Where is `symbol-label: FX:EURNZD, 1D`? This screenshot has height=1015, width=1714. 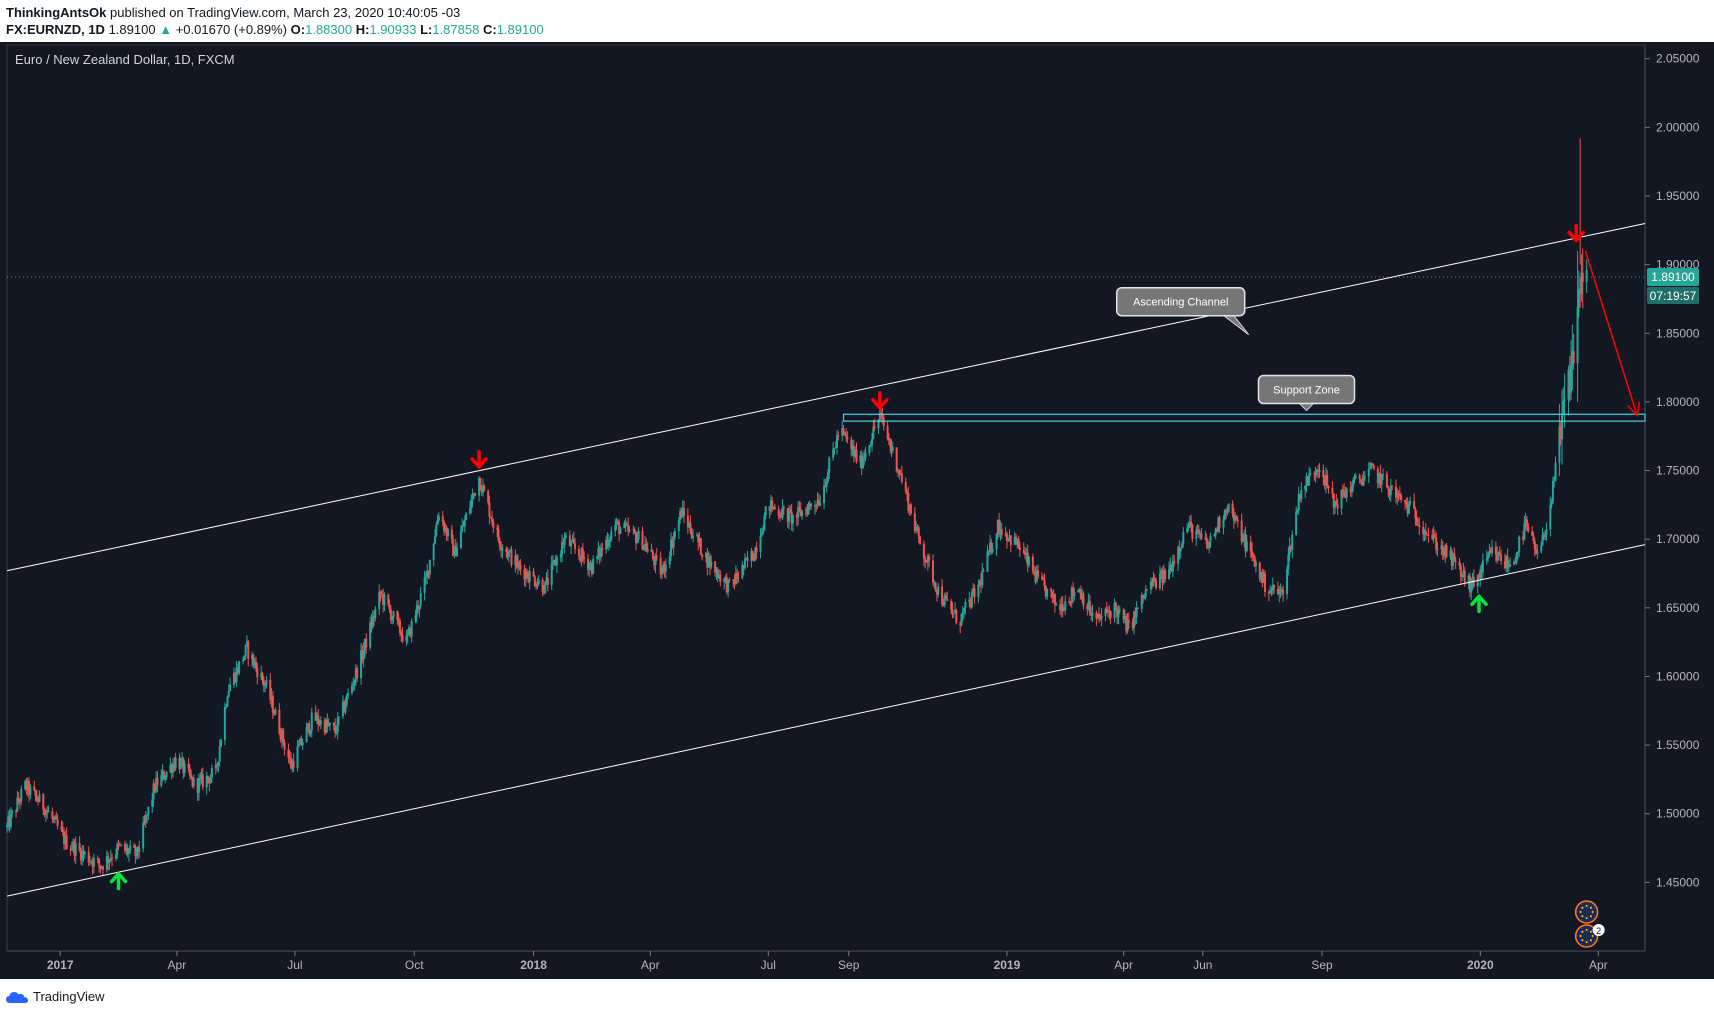
symbol-label: FX:EURNZD, 1D is located at coordinates (55, 29).